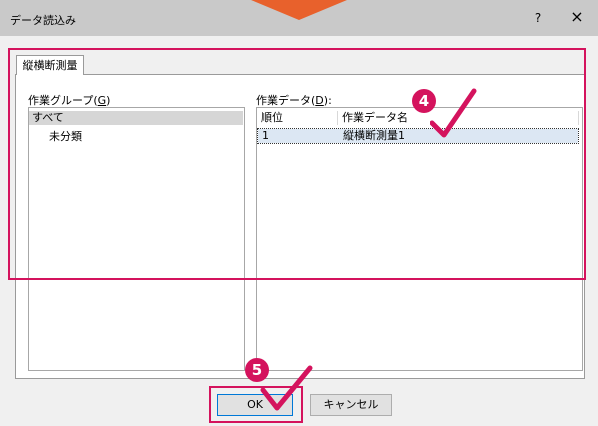  Describe the element at coordinates (577, 17) in the screenshot. I see `close-button: ×` at that location.